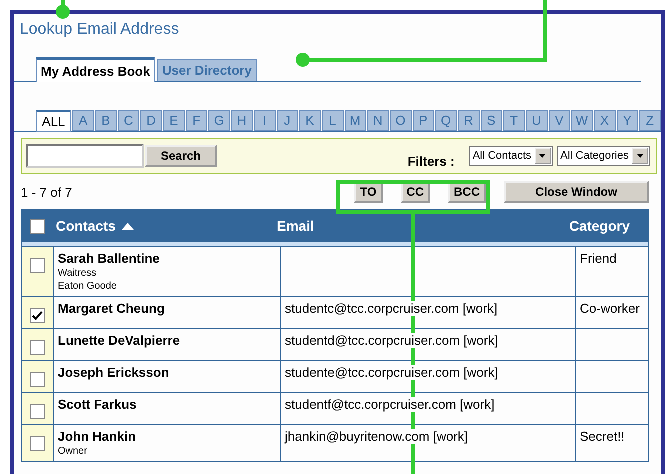 Image resolution: width=670 pixels, height=474 pixels. I want to click on select-all-checkbox, so click(37, 226).